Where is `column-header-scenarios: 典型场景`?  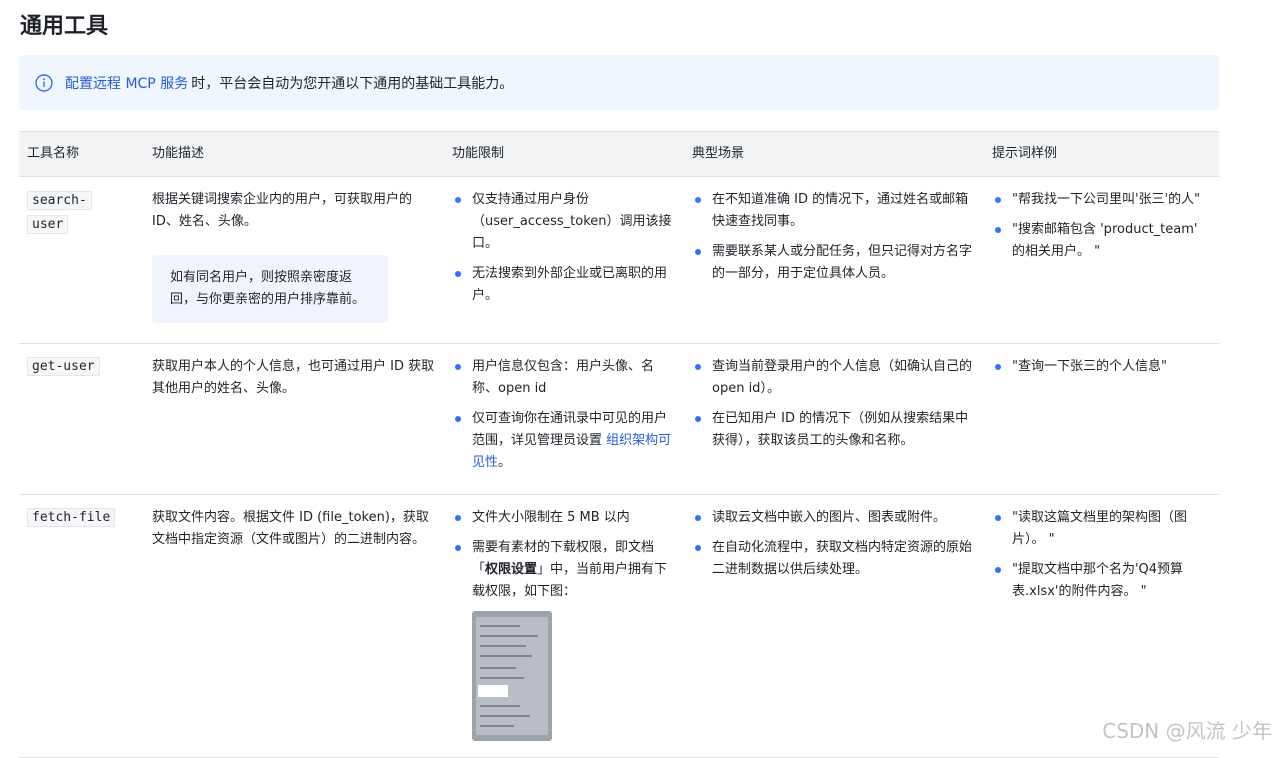
column-header-scenarios: 典型场景 is located at coordinates (834, 154).